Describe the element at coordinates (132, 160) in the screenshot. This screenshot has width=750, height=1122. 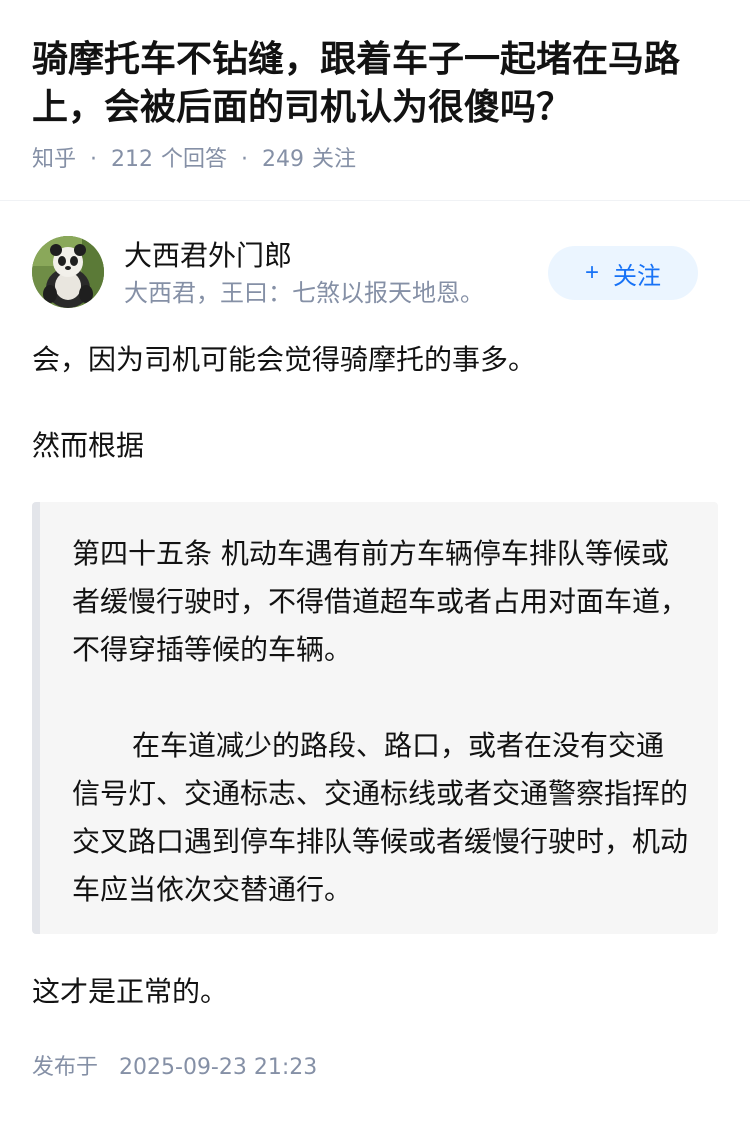
I see `answers-count: 212` at that location.